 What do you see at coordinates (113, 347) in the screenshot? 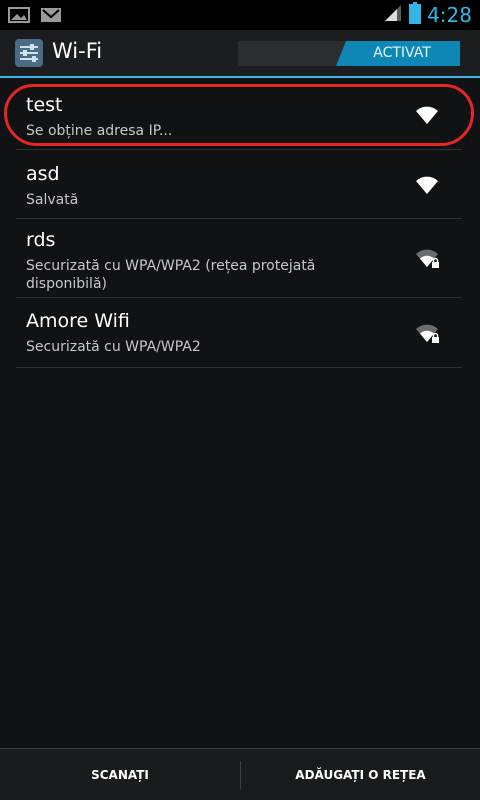
I see `network-status: Securizată cu WPA/WPA2` at bounding box center [113, 347].